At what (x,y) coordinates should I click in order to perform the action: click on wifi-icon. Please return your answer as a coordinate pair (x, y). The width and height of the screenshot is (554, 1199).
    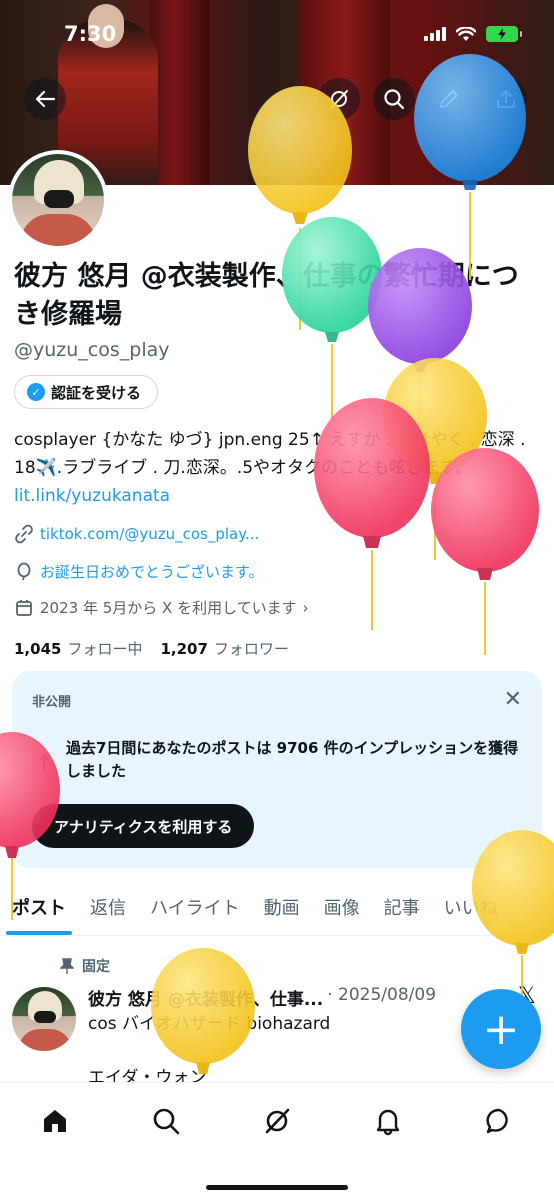
    Looking at the image, I should click on (466, 33).